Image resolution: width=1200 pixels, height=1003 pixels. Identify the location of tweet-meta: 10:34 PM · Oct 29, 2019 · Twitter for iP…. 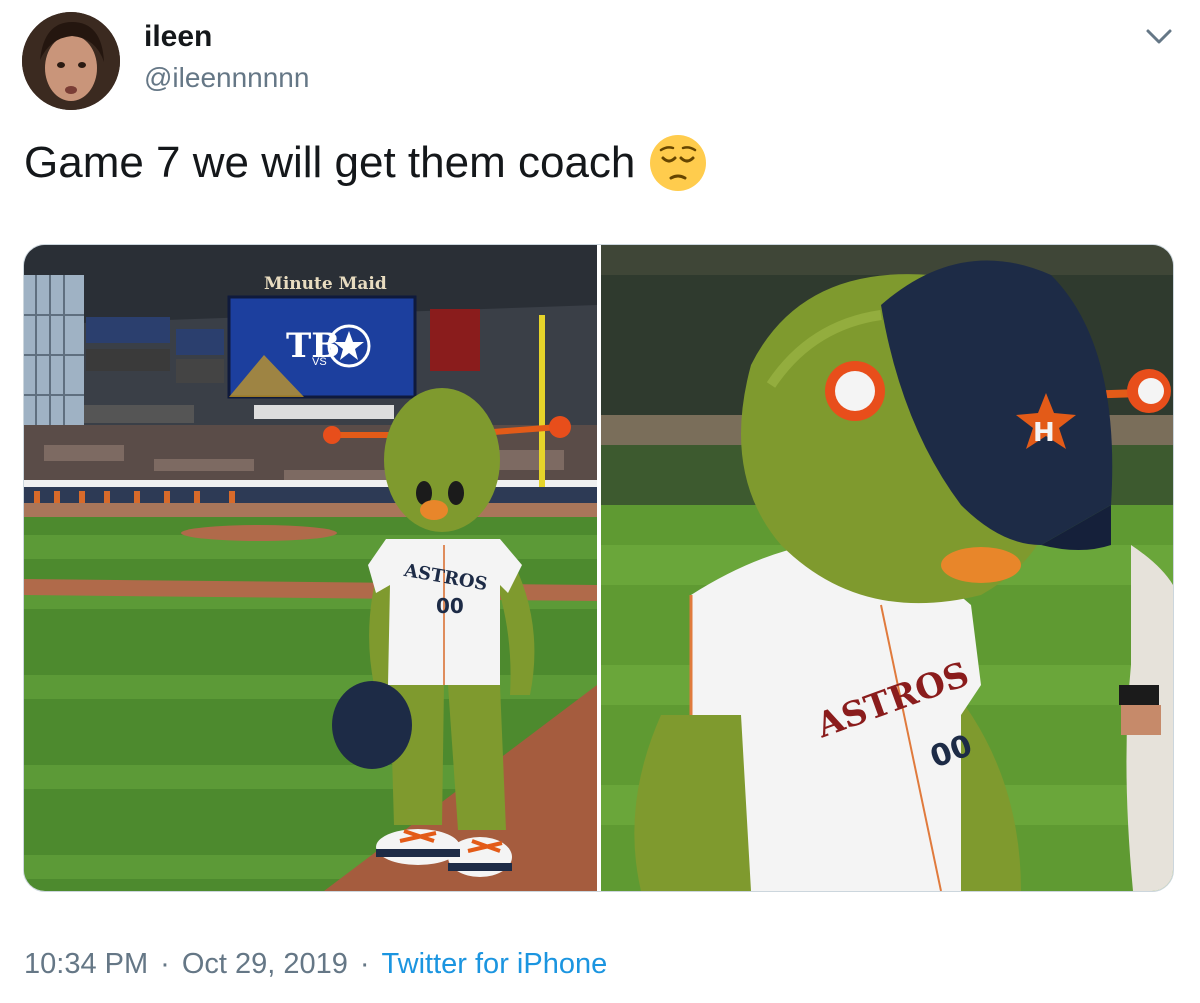
(315, 964).